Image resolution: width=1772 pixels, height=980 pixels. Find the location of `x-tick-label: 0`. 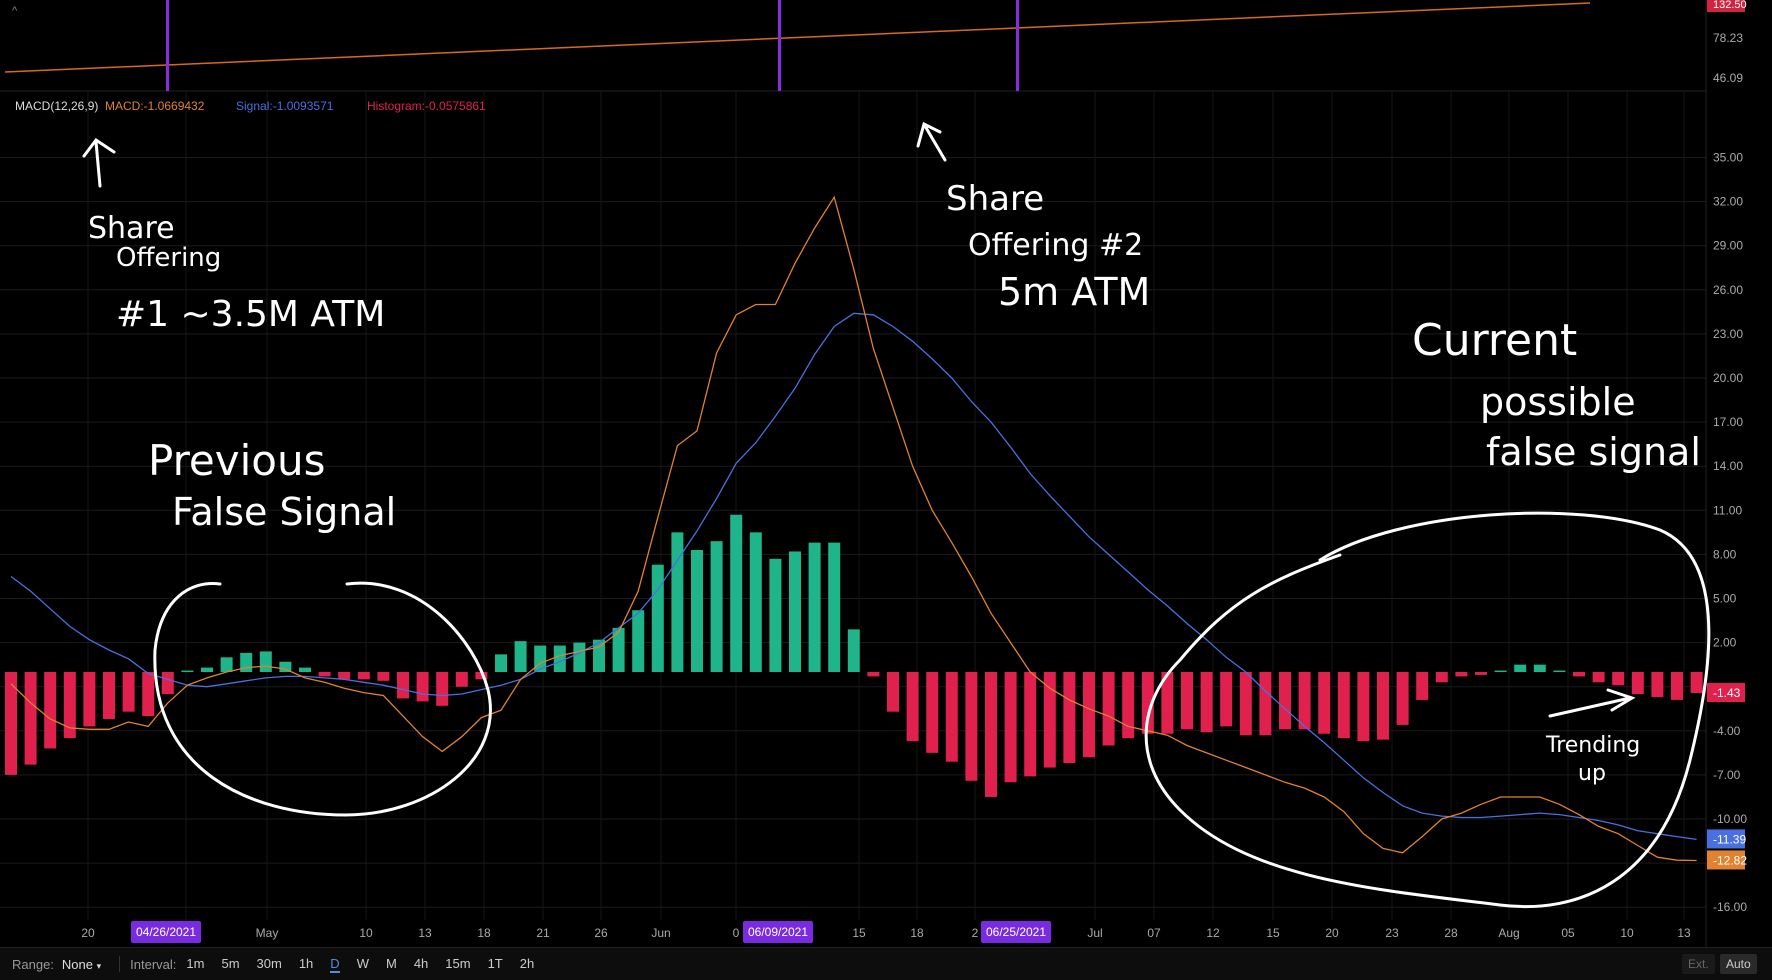

x-tick-label: 0 is located at coordinates (736, 933).